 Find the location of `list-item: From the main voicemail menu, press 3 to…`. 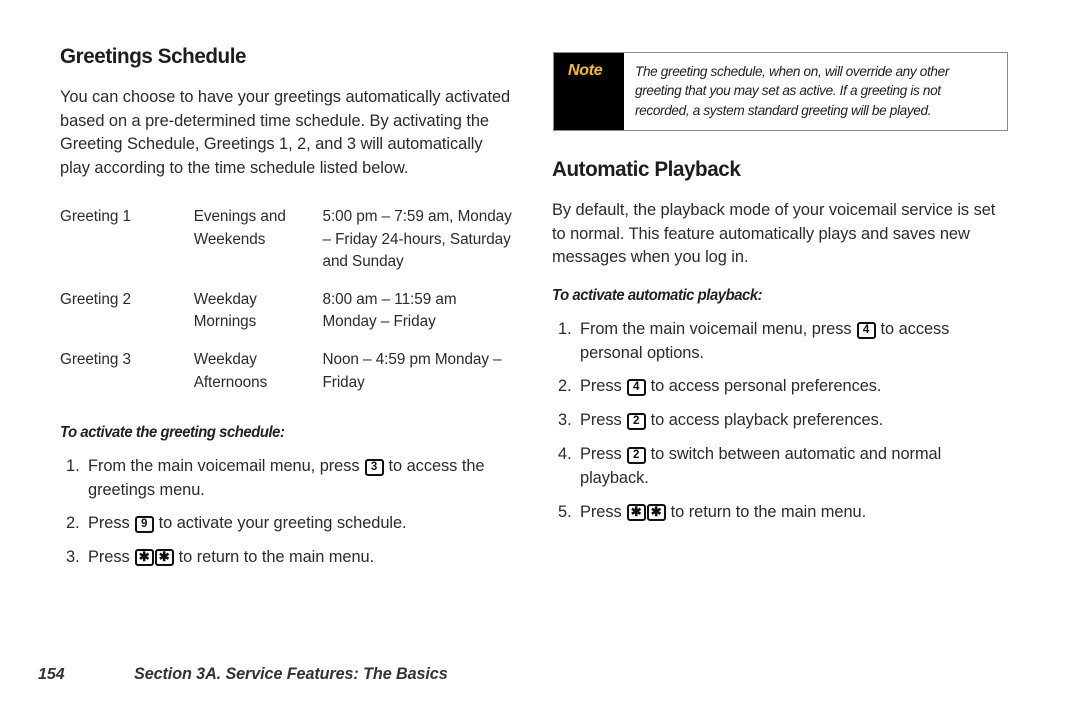

list-item: From the main voicemail menu, press 3 to… is located at coordinates (275, 477).